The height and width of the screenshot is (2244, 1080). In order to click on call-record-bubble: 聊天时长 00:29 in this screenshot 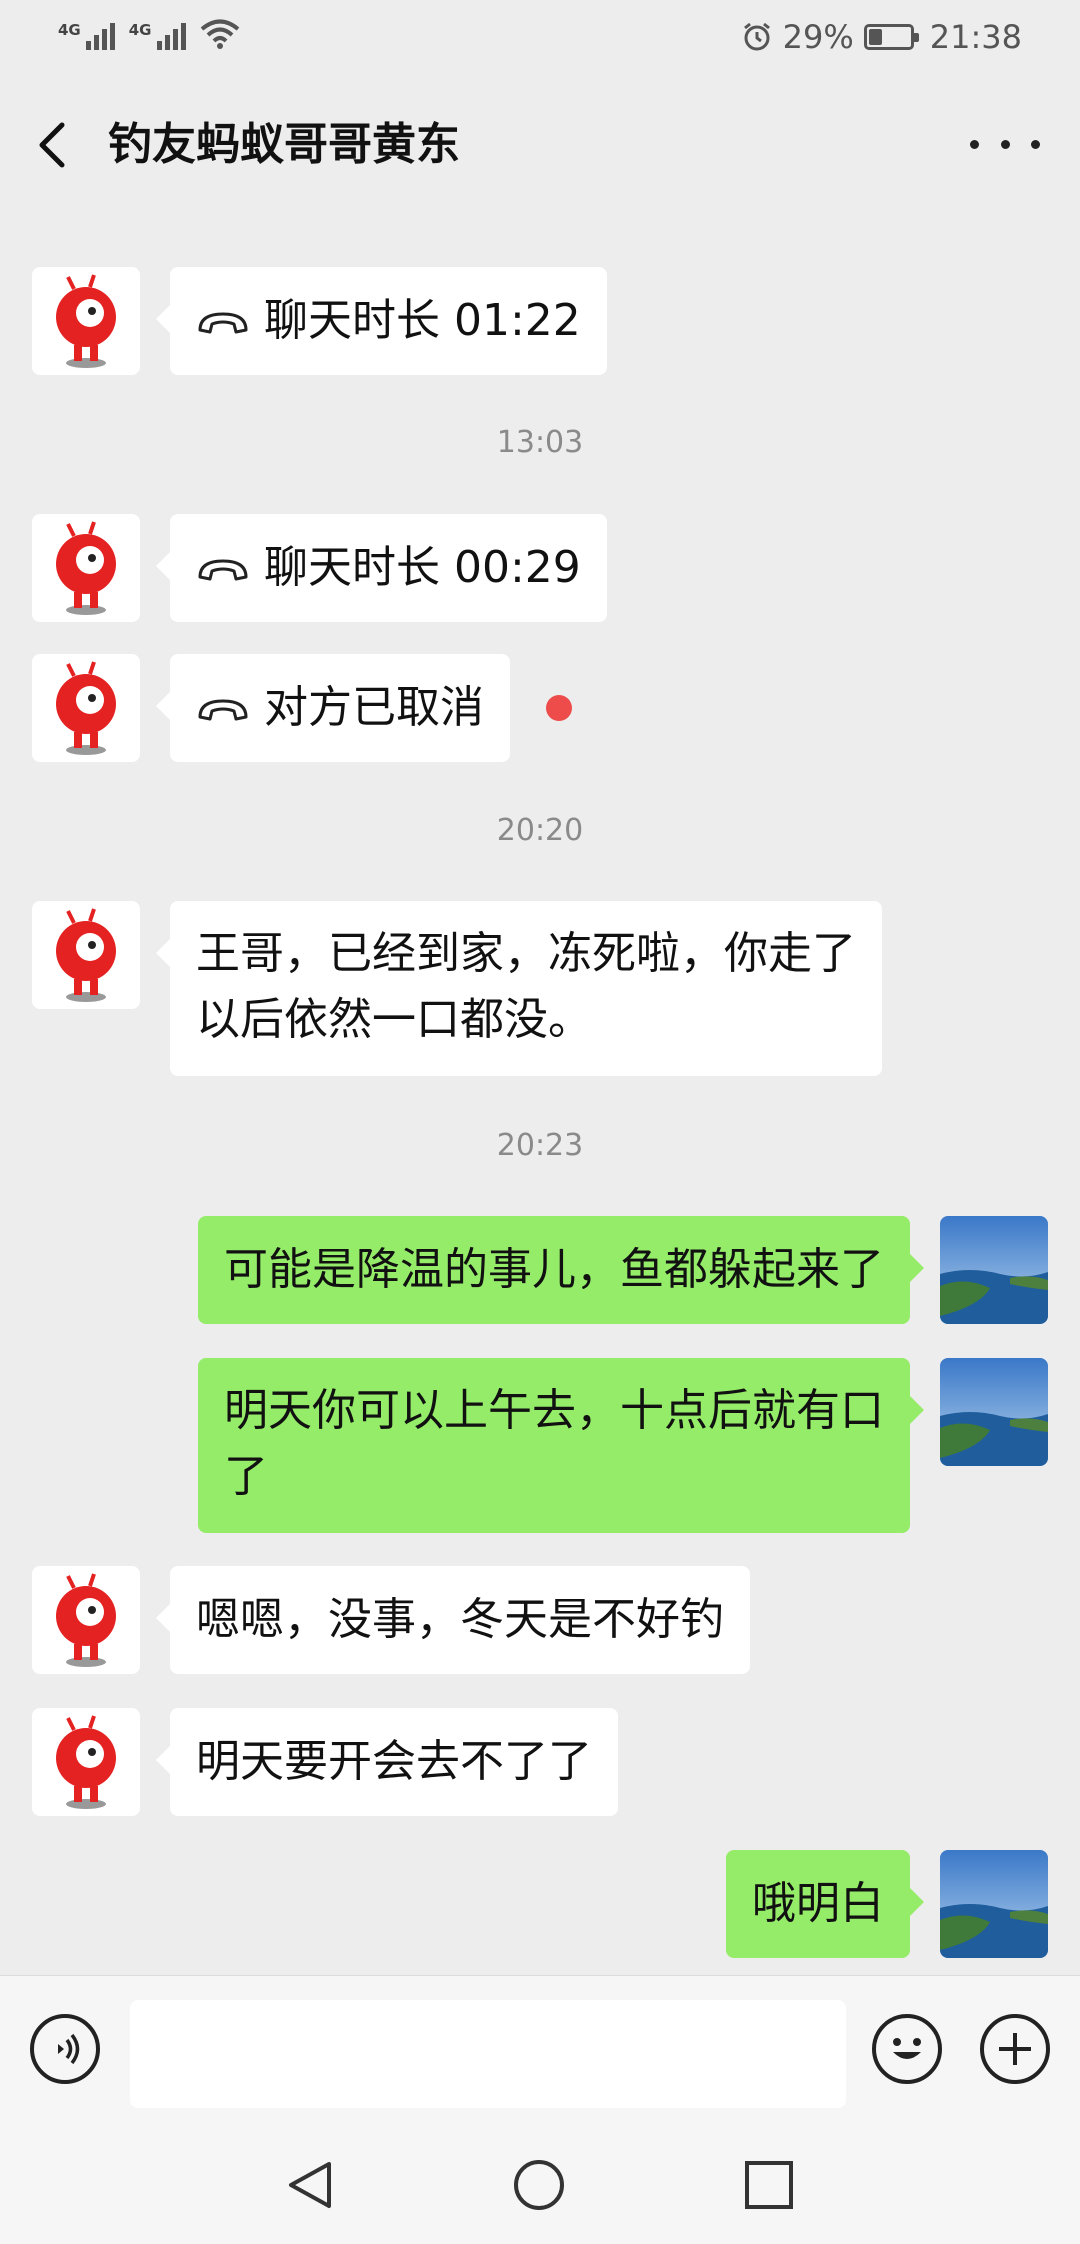, I will do `click(381, 568)`.